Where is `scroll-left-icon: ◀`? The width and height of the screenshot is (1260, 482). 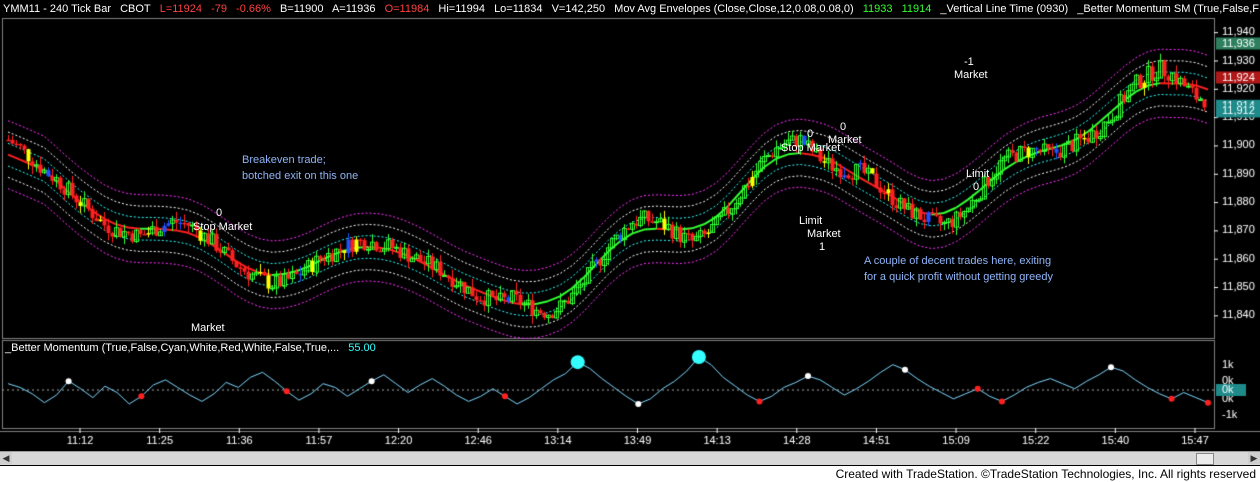 scroll-left-icon: ◀ is located at coordinates (6, 458).